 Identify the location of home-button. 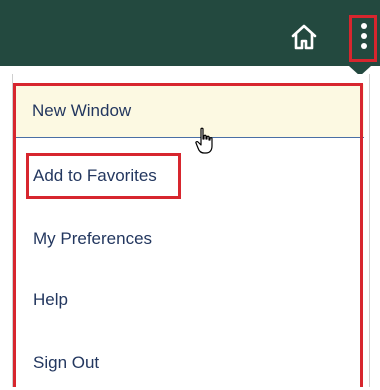
(304, 37).